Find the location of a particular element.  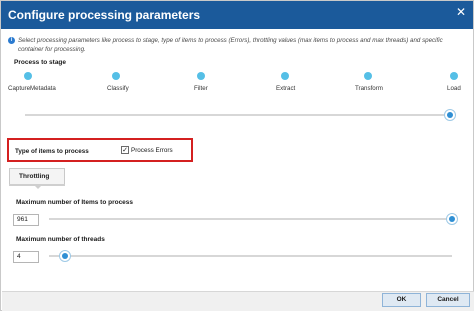

stage-dot-extract is located at coordinates (285, 76).